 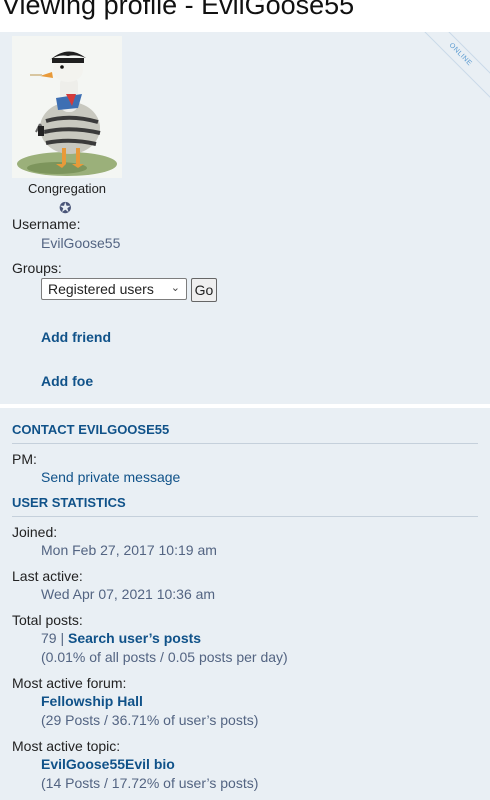 I want to click on send-pm-link: Send private message, so click(x=110, y=477).